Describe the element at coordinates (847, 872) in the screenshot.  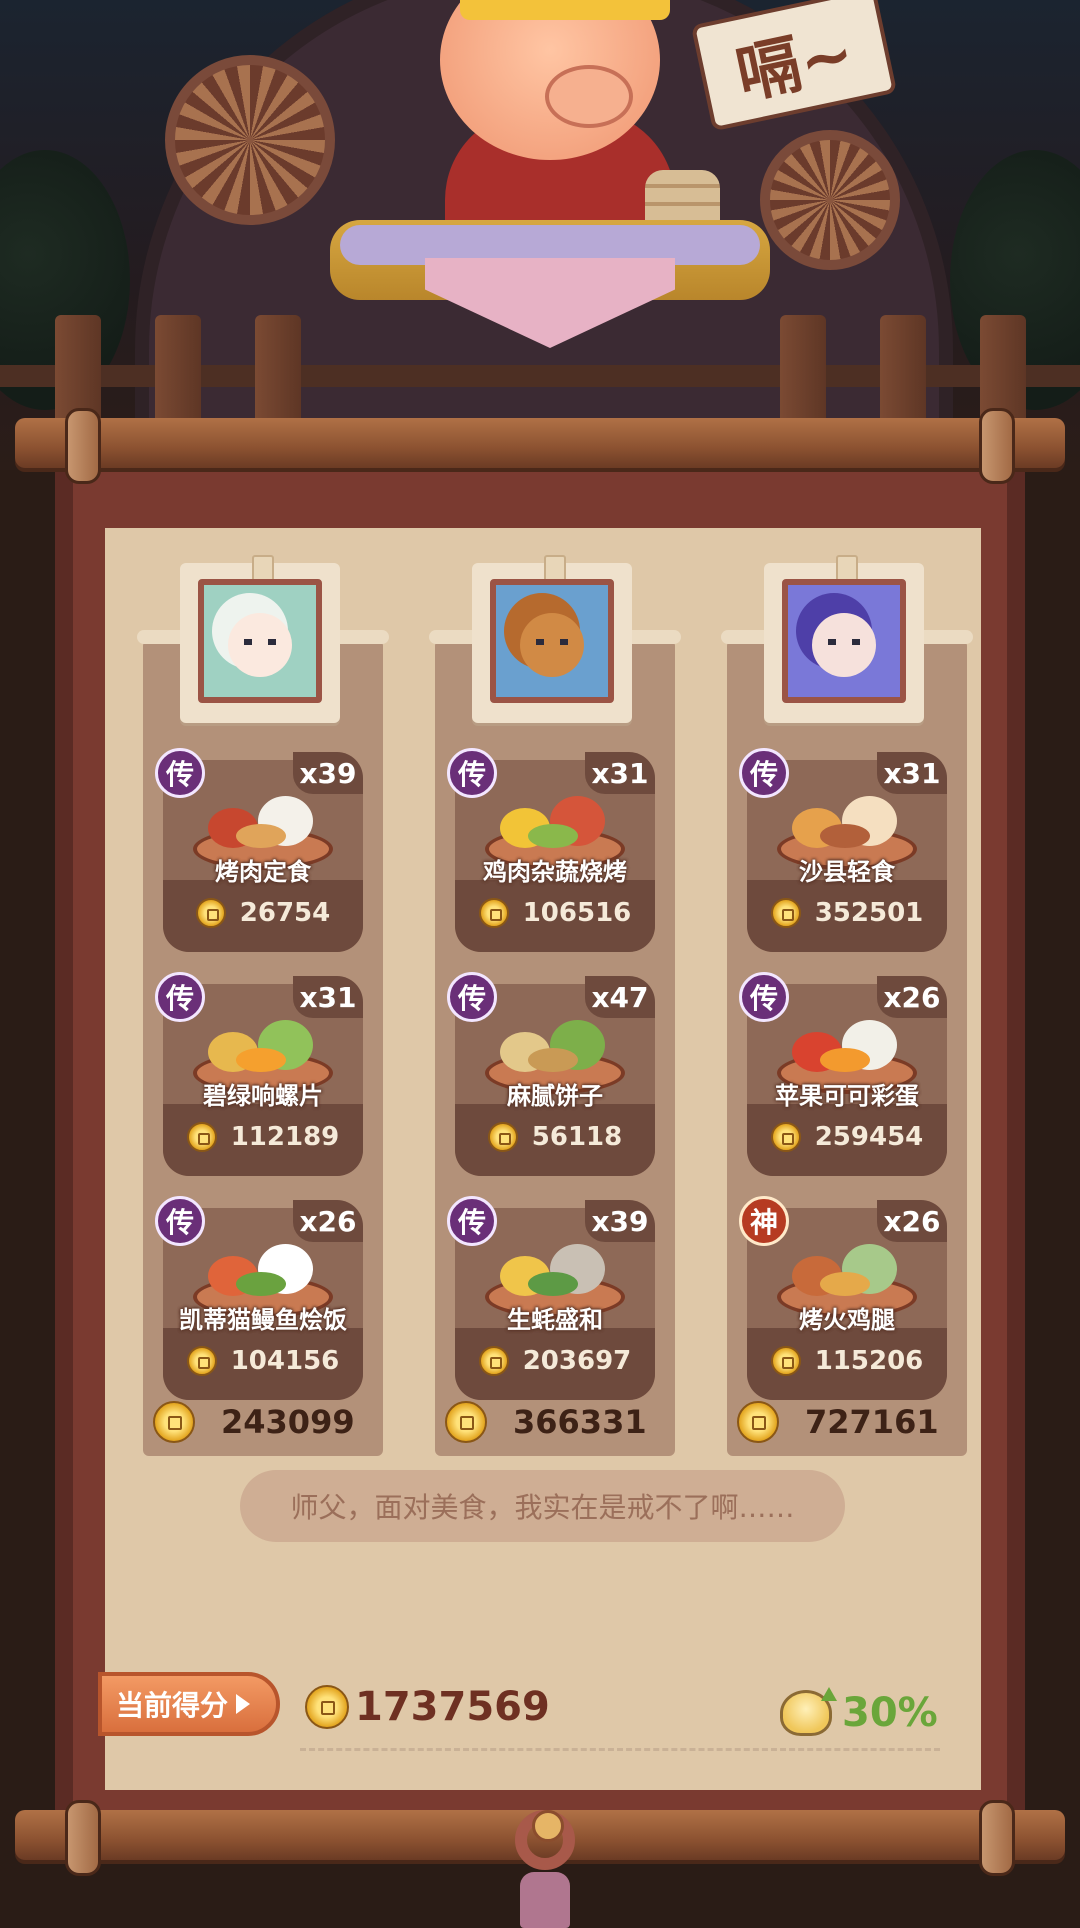
I see `dish-name: 沙县轻食` at that location.